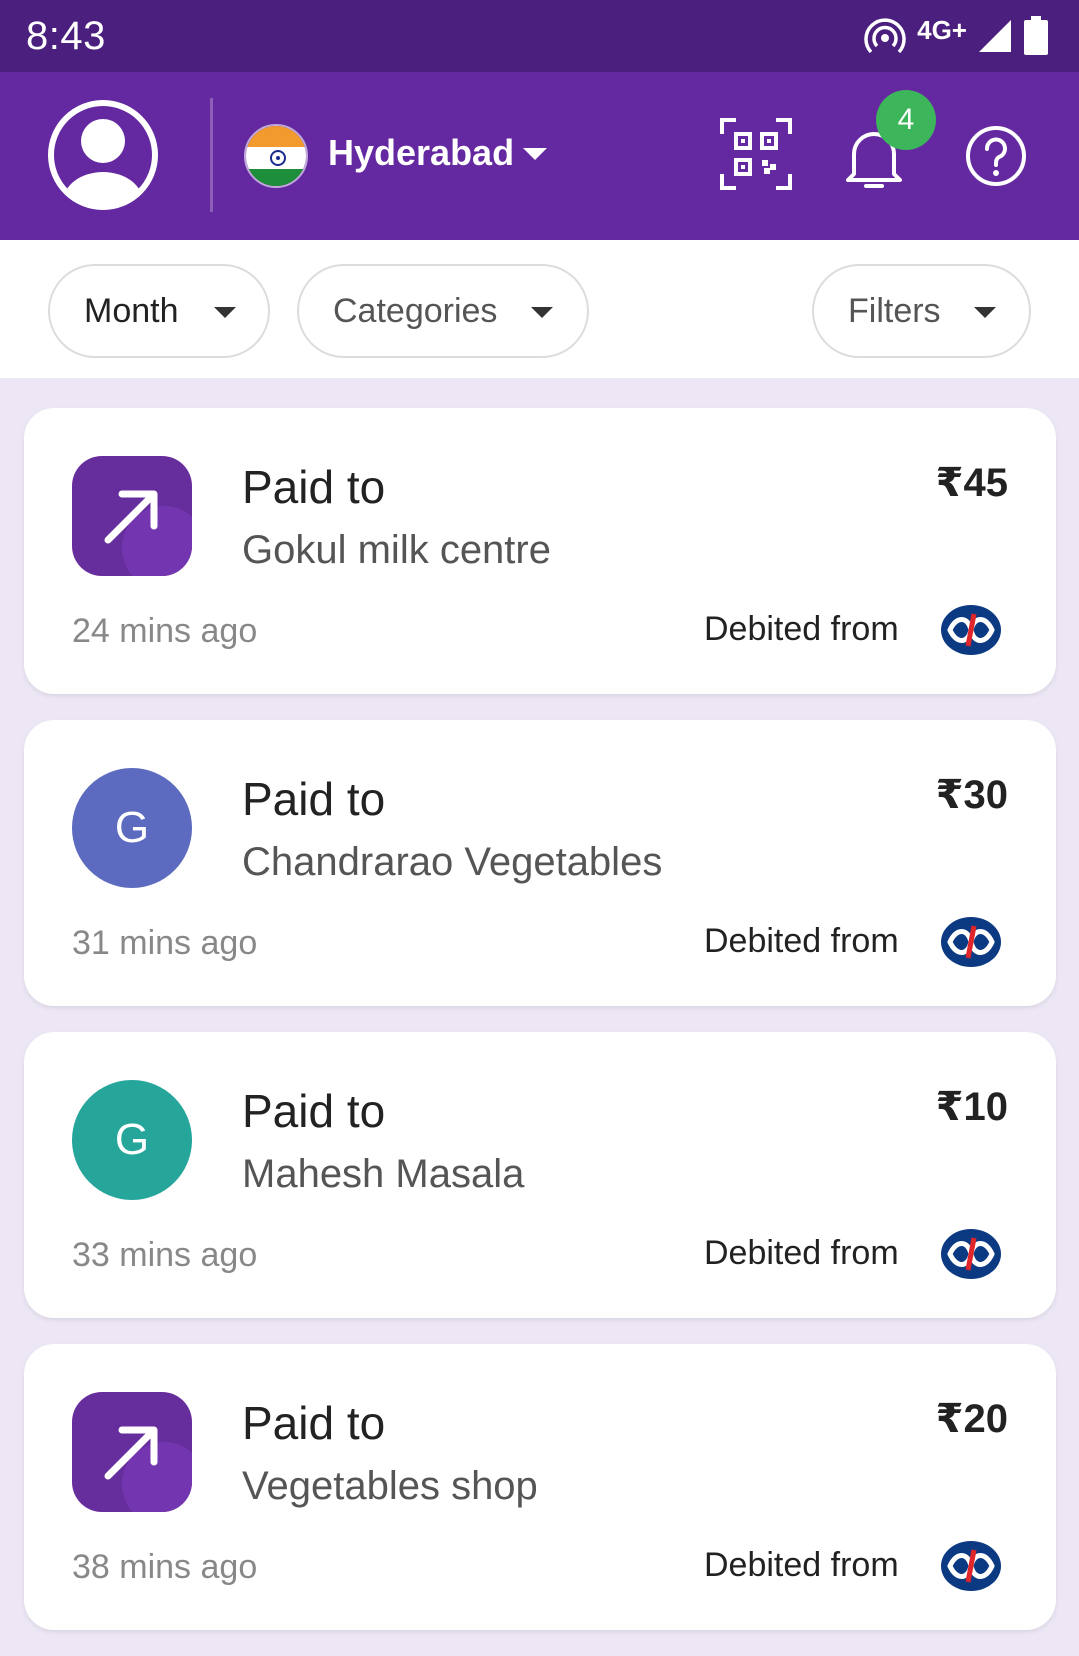 Image resolution: width=1079 pixels, height=1656 pixels. Describe the element at coordinates (971, 483) in the screenshot. I see `transaction-amount: ₹45` at that location.